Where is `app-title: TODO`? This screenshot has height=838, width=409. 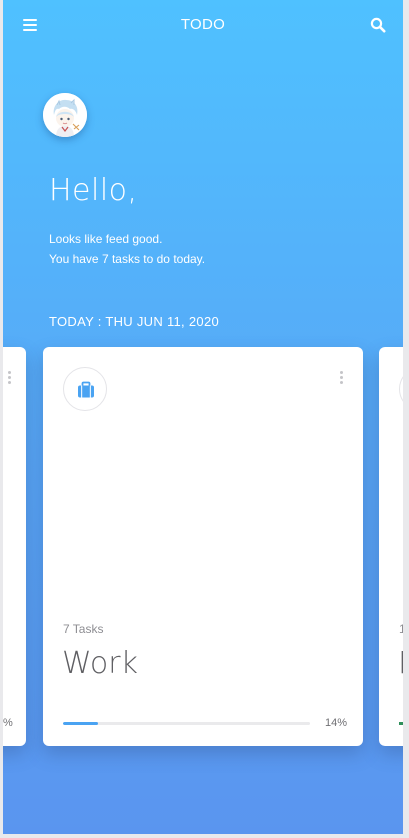 app-title: TODO is located at coordinates (203, 24).